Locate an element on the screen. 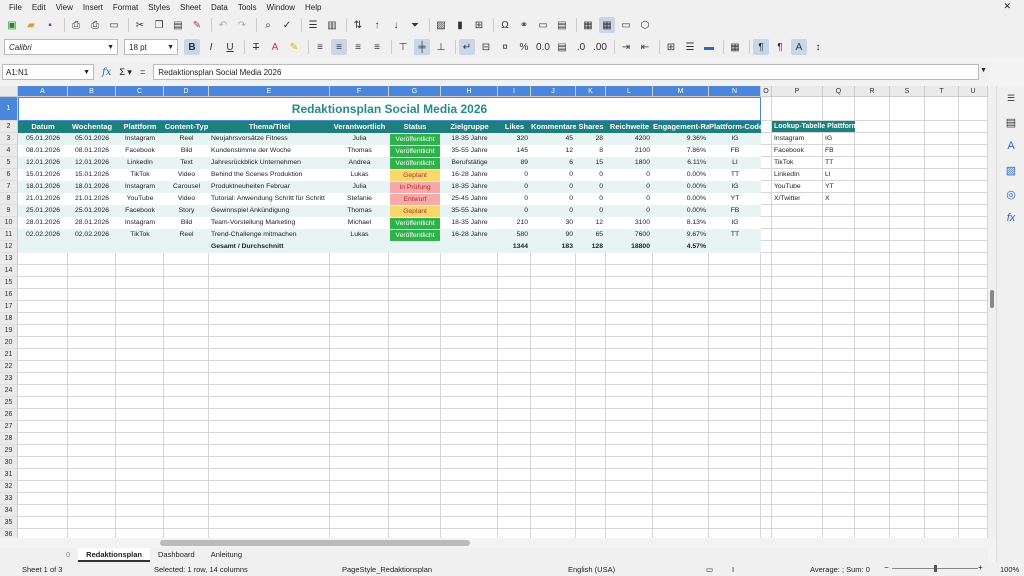  special-character-icon: Ω is located at coordinates (505, 25).